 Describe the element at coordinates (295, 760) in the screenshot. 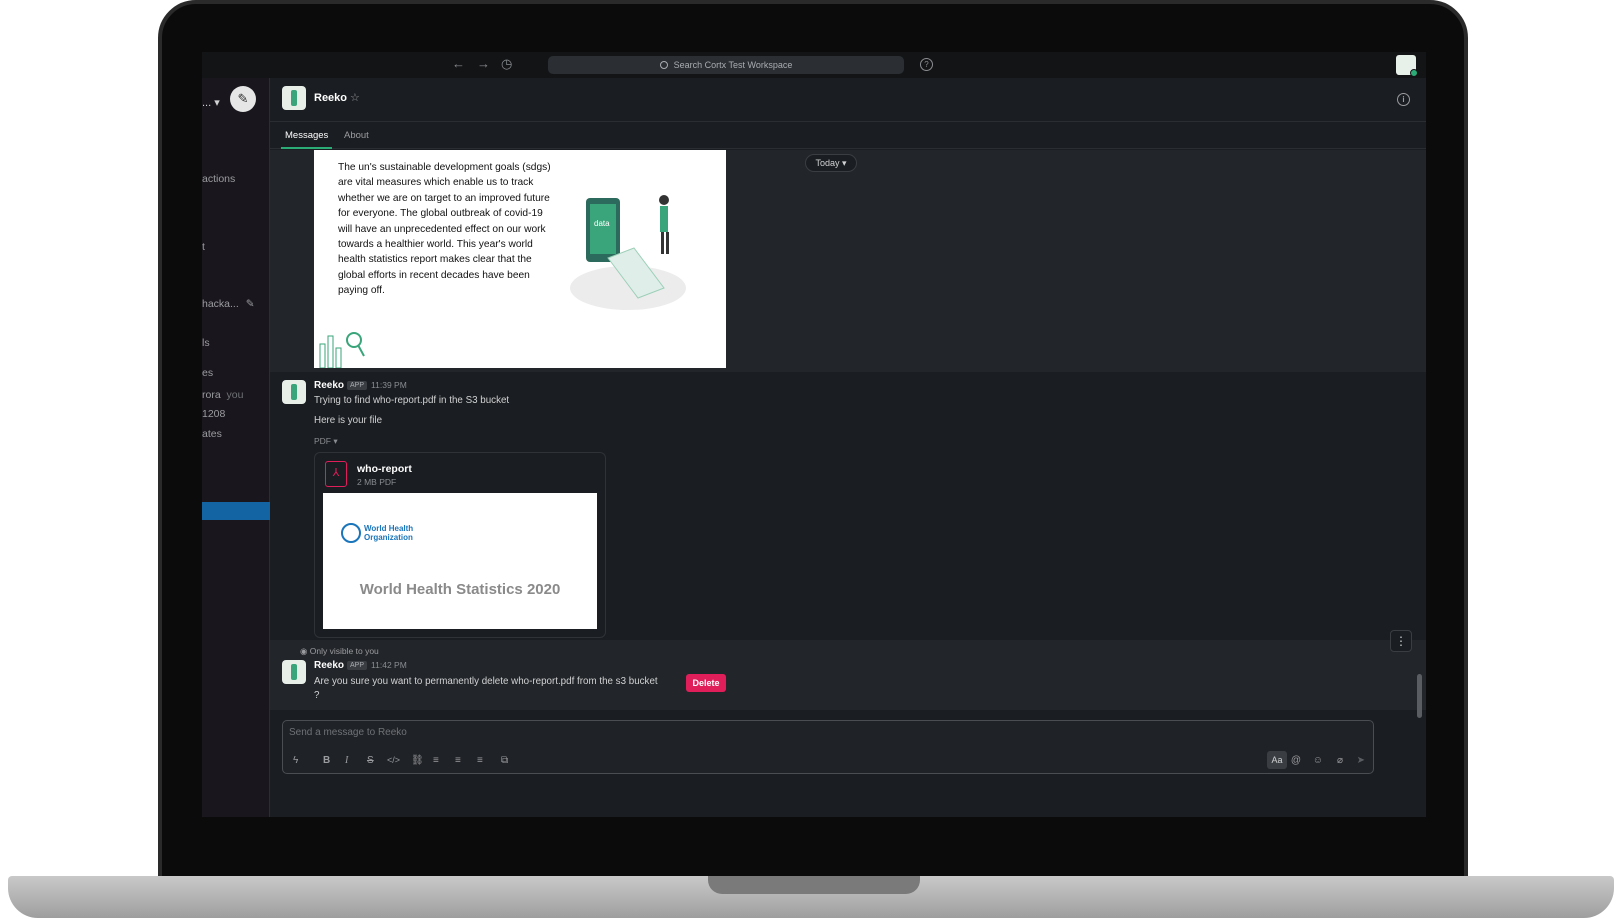

I see `lightning-icon: ϟ` at that location.